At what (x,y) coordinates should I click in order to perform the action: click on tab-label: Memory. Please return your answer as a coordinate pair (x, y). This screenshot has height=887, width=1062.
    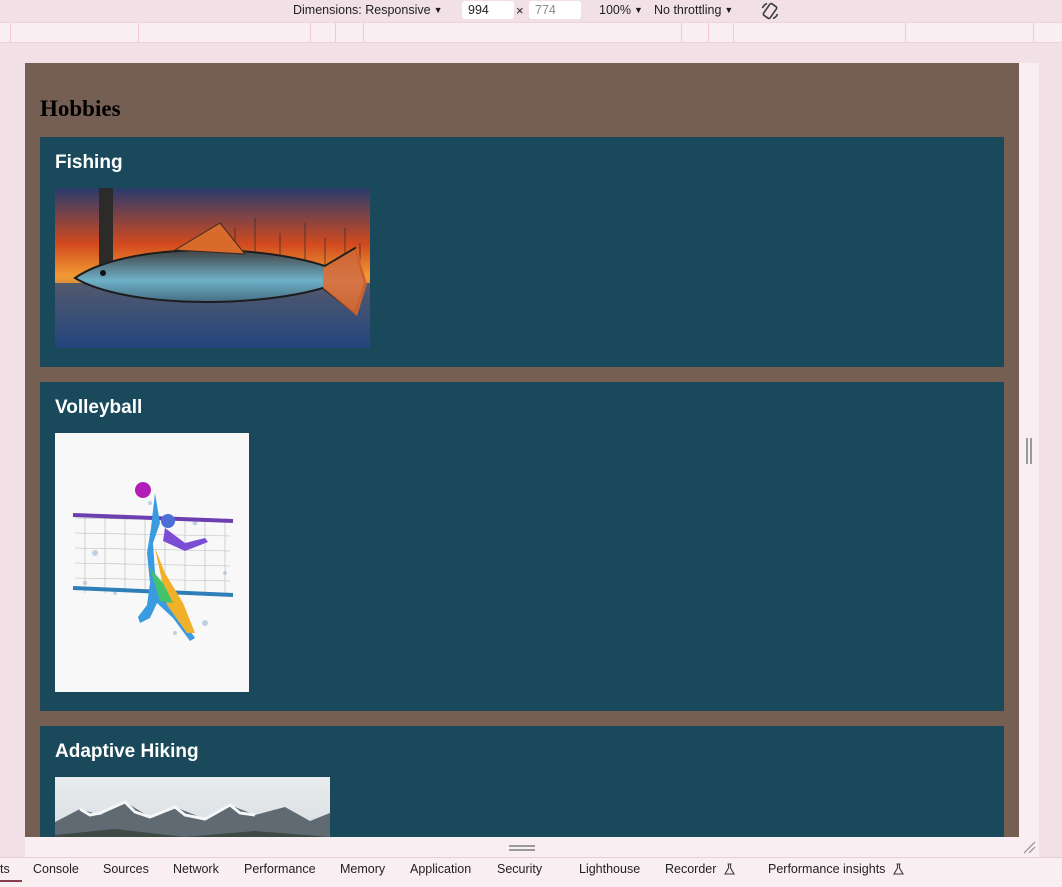
    Looking at the image, I should click on (363, 869).